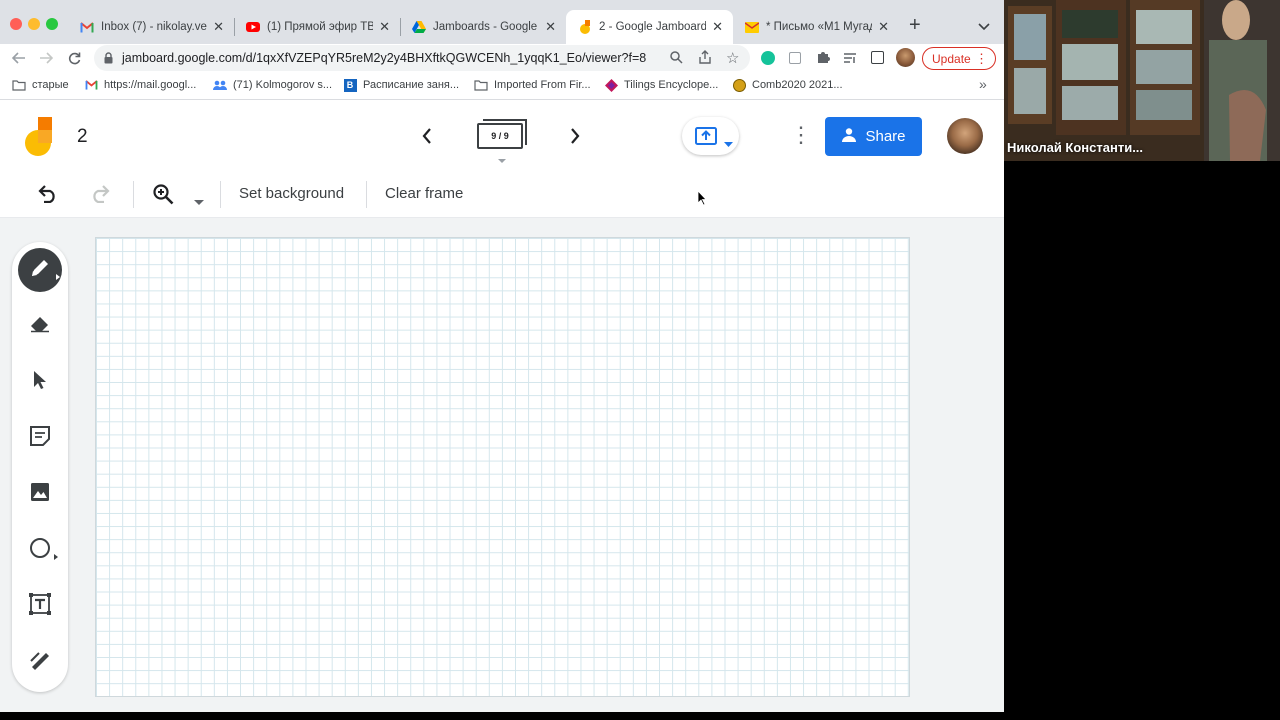  What do you see at coordinates (16, 24) in the screenshot?
I see `close-window-button` at bounding box center [16, 24].